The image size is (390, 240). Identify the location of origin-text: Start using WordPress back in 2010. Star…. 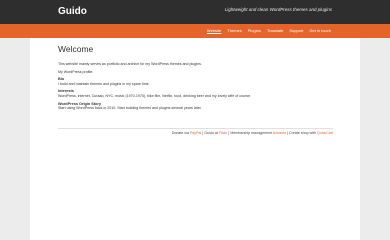
(130, 108).